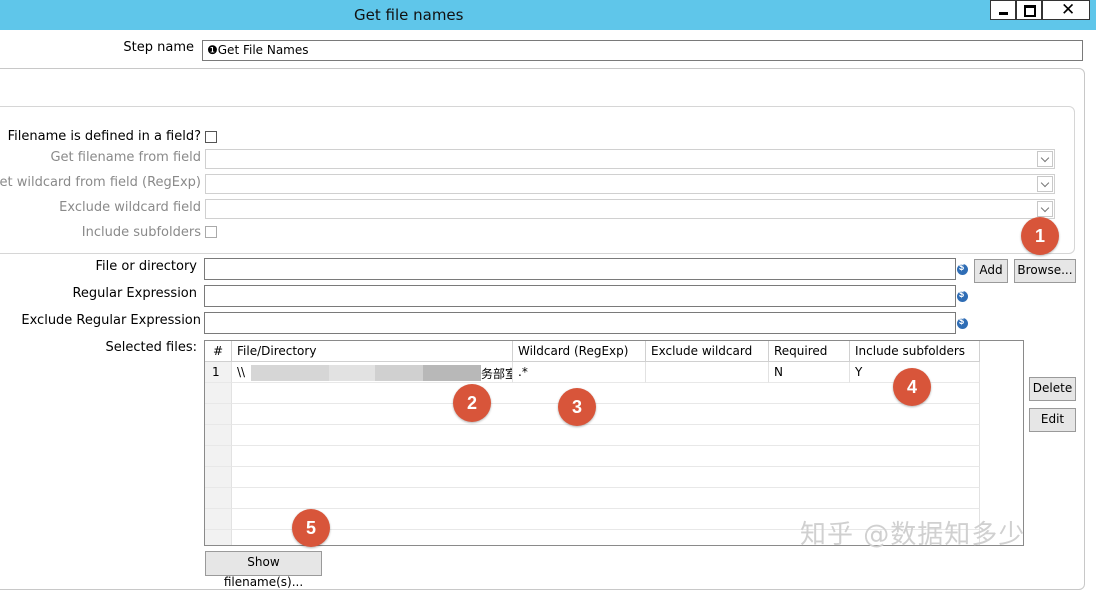  What do you see at coordinates (809, 372) in the screenshot?
I see `required-cell: N` at bounding box center [809, 372].